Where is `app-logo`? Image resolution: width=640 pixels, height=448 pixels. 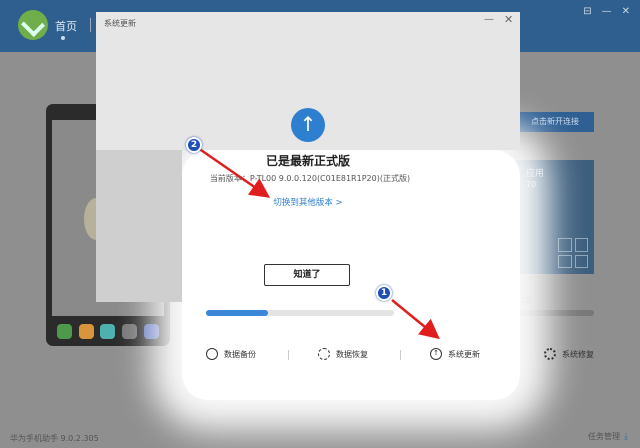
app-logo is located at coordinates (33, 25).